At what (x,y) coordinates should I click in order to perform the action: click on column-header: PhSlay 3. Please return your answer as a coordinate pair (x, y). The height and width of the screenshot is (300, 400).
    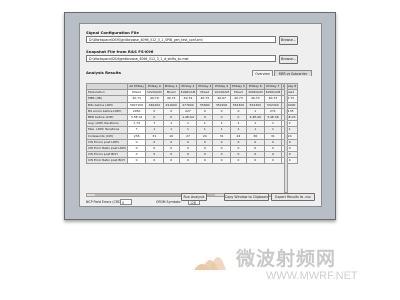
    Looking at the image, I should click on (205, 86).